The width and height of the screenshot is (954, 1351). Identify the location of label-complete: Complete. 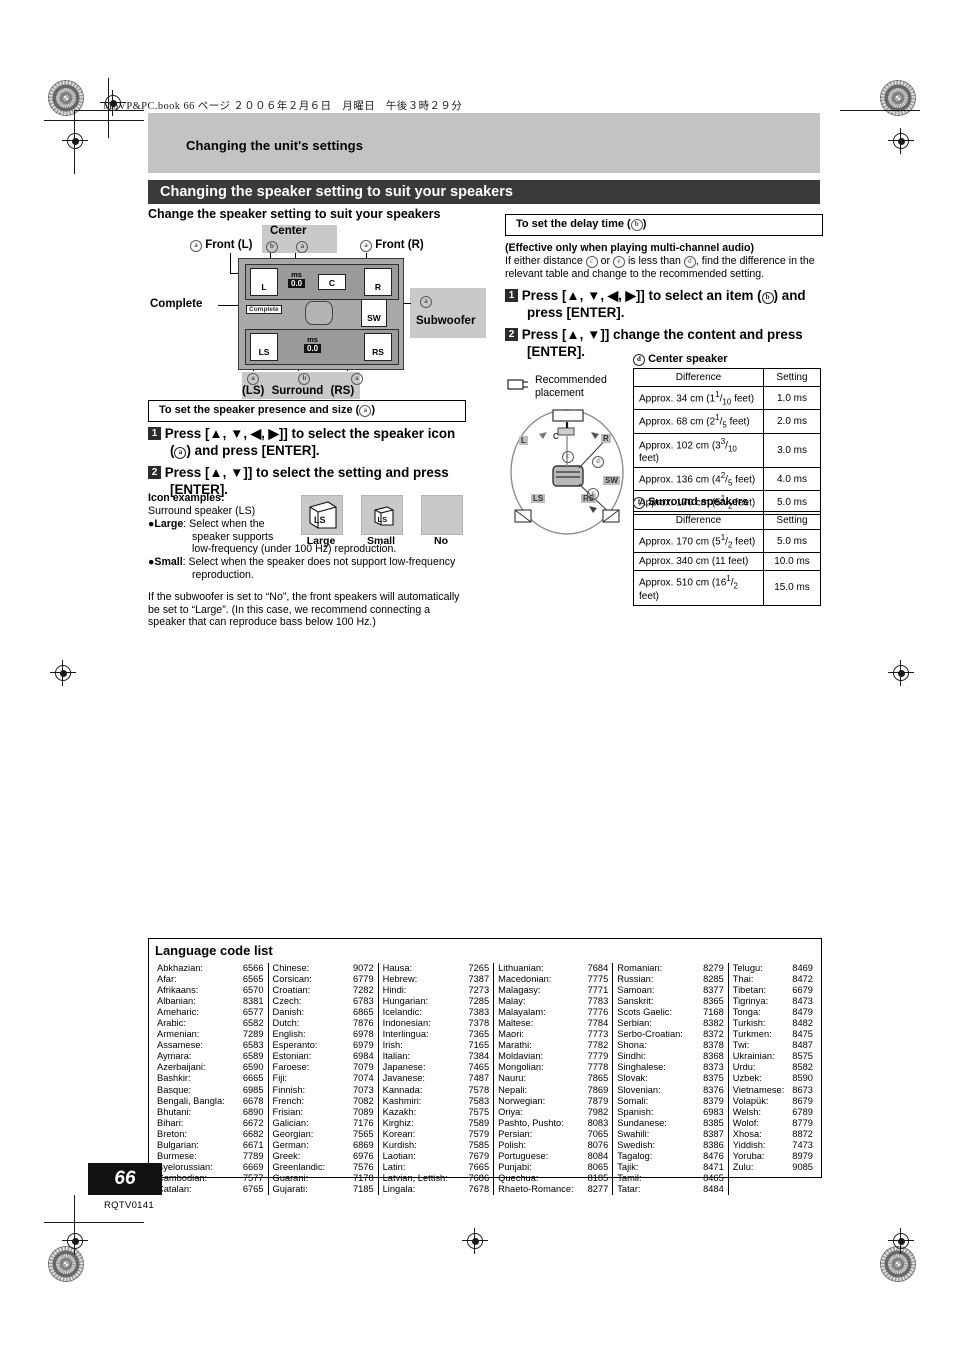
(176, 304).